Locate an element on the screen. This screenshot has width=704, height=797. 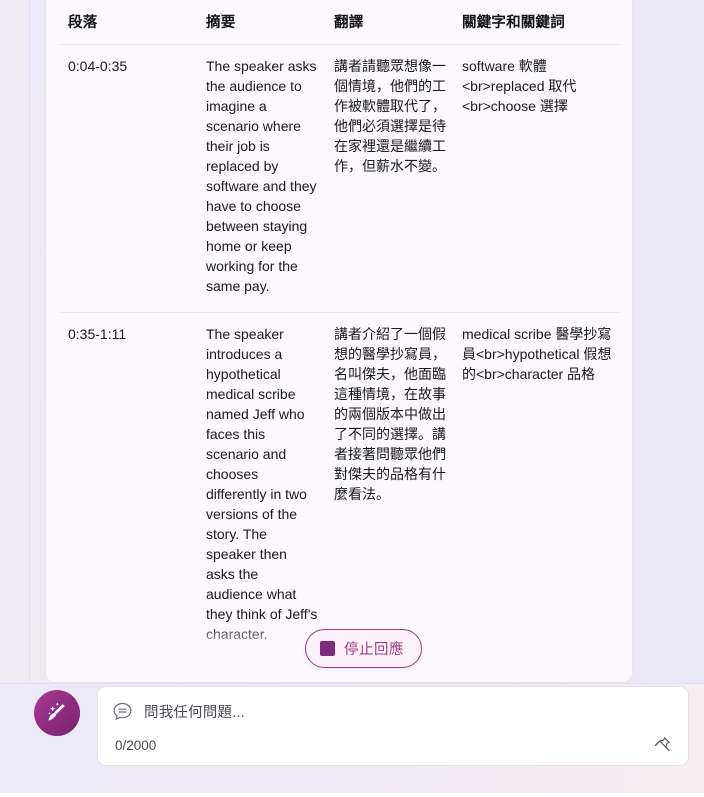
cell-segment: 1:11-2:03 is located at coordinates (129, 671).